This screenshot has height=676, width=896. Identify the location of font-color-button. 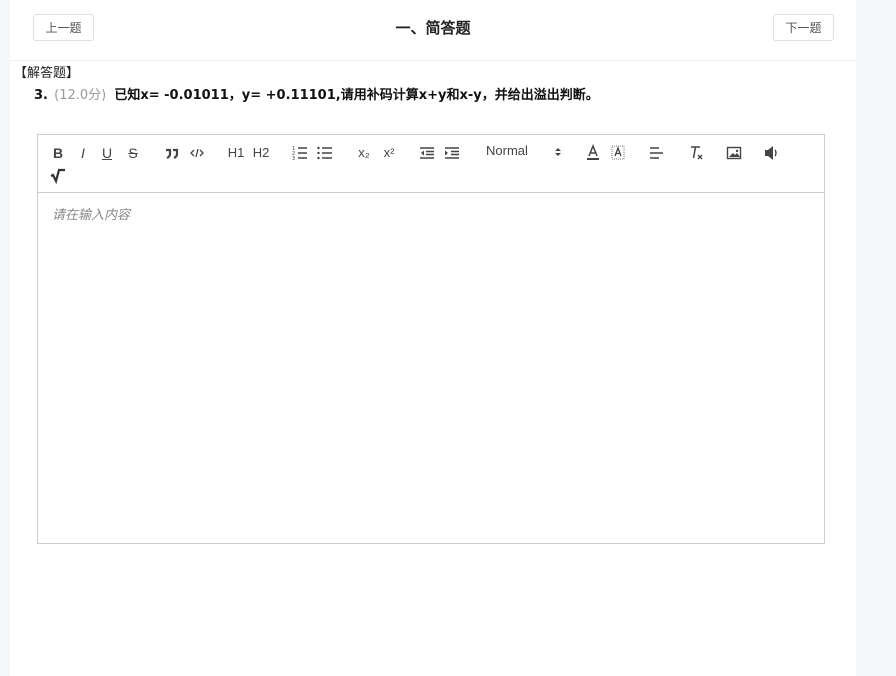
(593, 153).